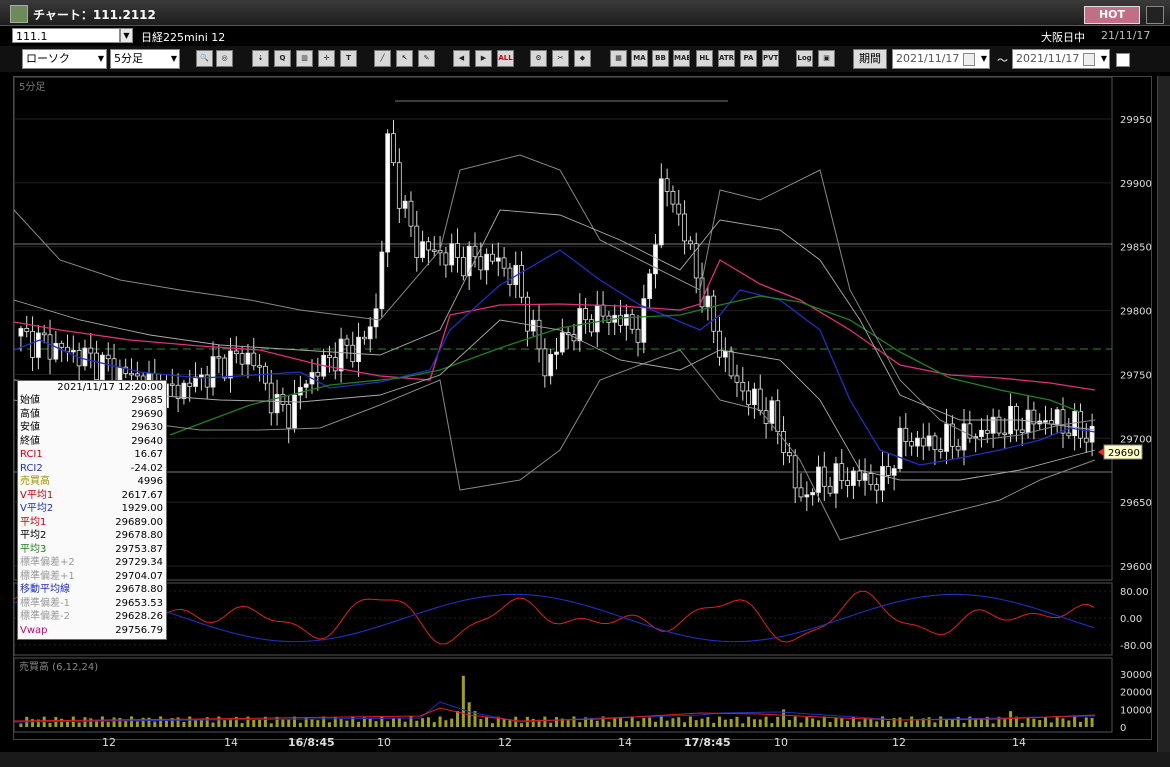 Image resolution: width=1170 pixels, height=767 pixels. I want to click on info-value: 29678.80, so click(139, 589).